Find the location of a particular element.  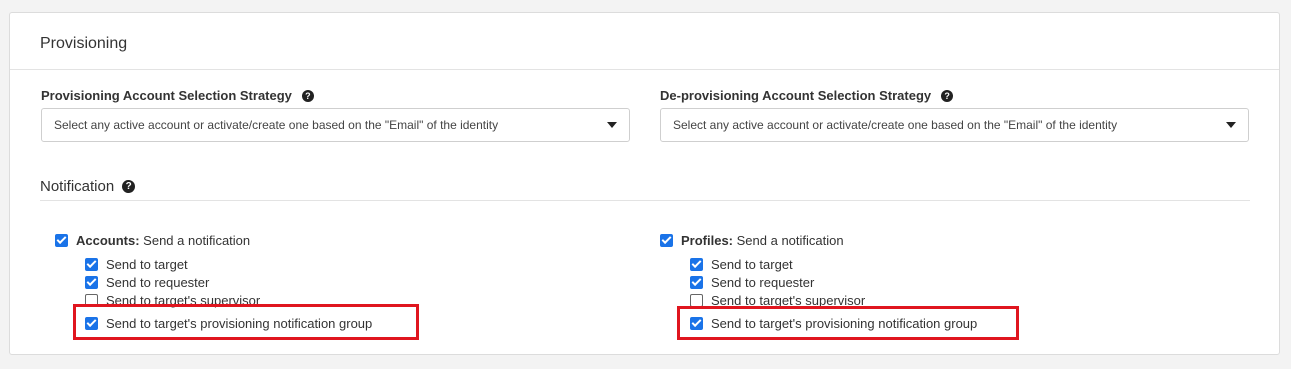

profiles-send-to-target: Send to target is located at coordinates (741, 264).